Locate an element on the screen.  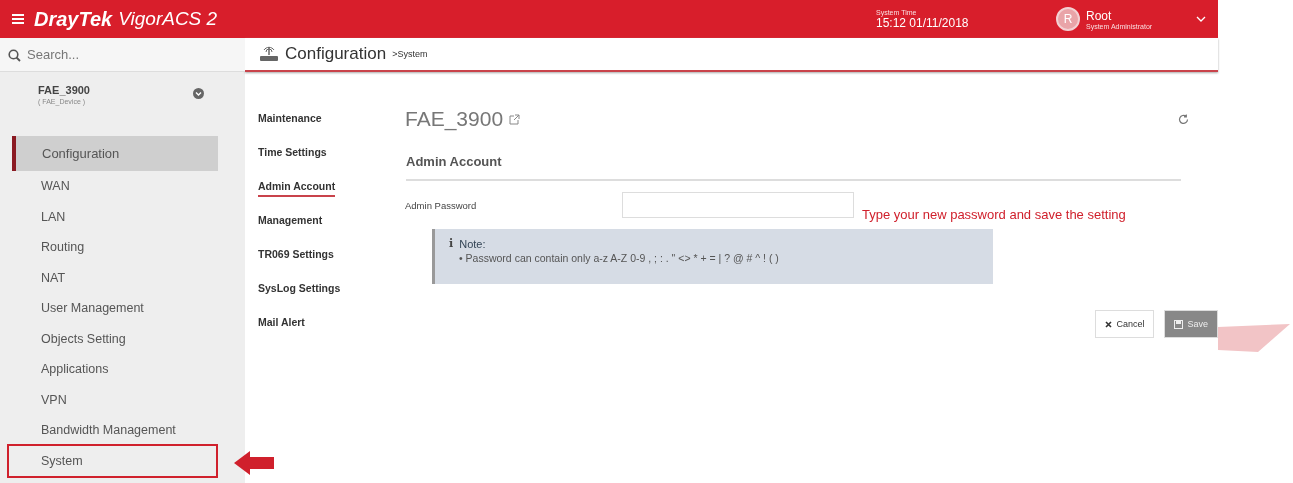
menu-item: Bandwidth Management is located at coordinates (112, 430).